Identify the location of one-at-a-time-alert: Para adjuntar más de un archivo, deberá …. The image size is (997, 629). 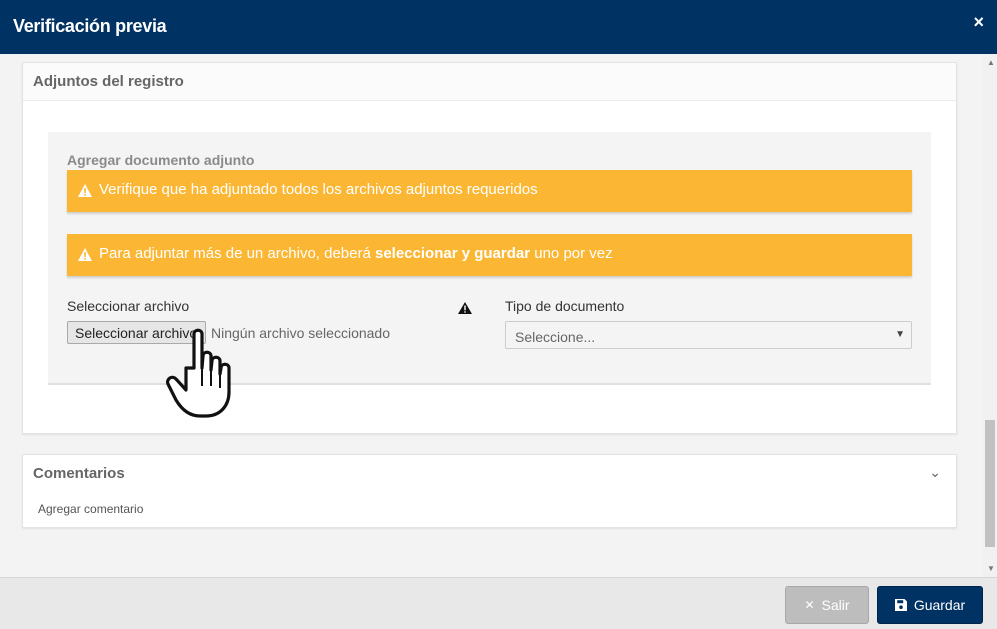
(489, 255).